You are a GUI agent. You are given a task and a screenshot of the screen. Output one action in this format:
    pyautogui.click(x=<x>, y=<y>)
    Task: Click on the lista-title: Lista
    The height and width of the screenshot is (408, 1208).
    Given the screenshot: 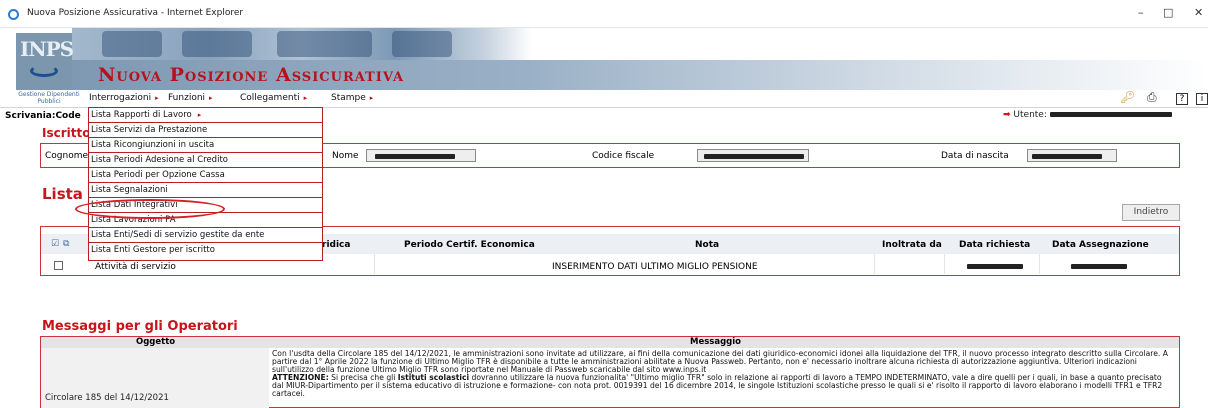 What is the action you would take?
    pyautogui.click(x=62, y=194)
    